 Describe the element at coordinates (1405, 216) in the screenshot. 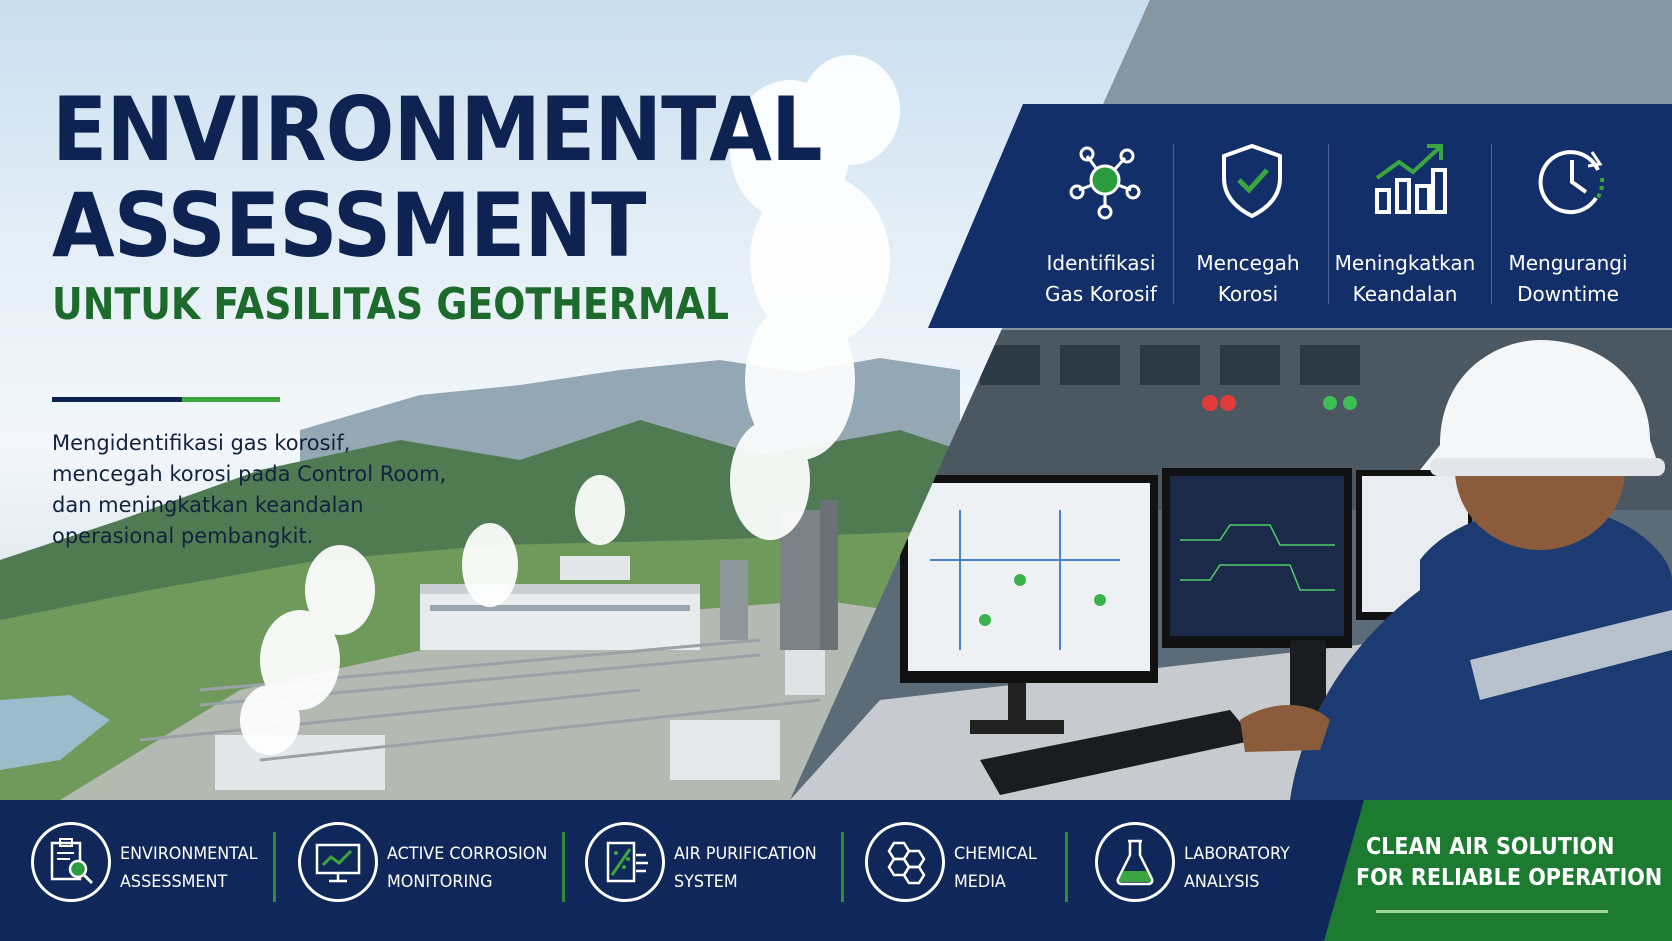

I see `benefit-improve-reliability: Meningkatkan Keandalan` at that location.